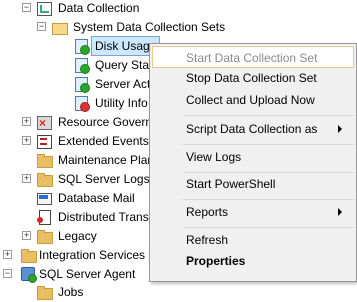 This screenshot has width=357, height=302. I want to click on resource-governor-icon, so click(44, 123).